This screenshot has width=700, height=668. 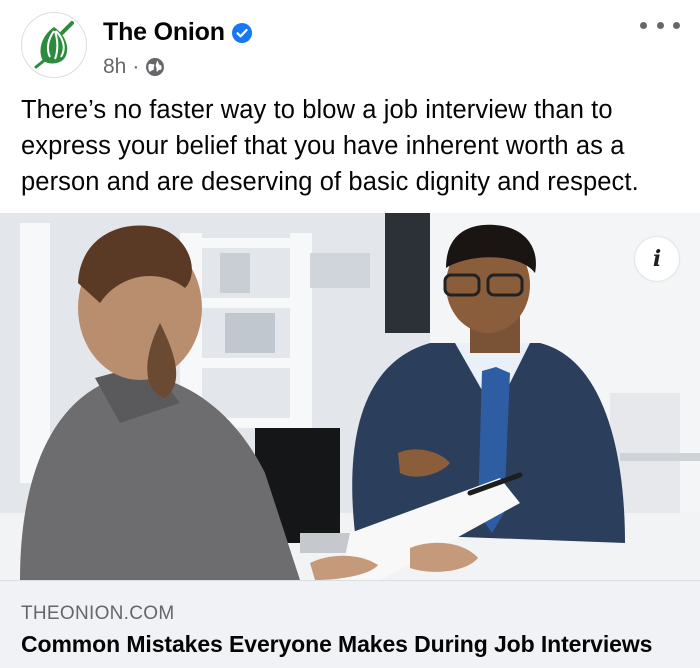 I want to click on page-name: The Onion, so click(x=164, y=32).